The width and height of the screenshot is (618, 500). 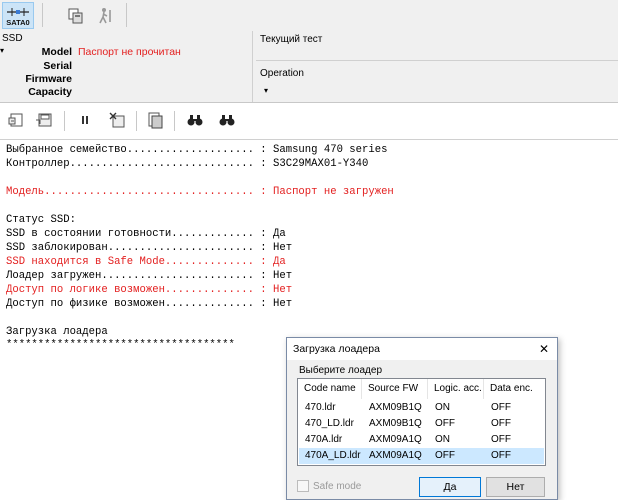 I want to click on dialog-prompt: Выберите лоадер, so click(x=341, y=370).